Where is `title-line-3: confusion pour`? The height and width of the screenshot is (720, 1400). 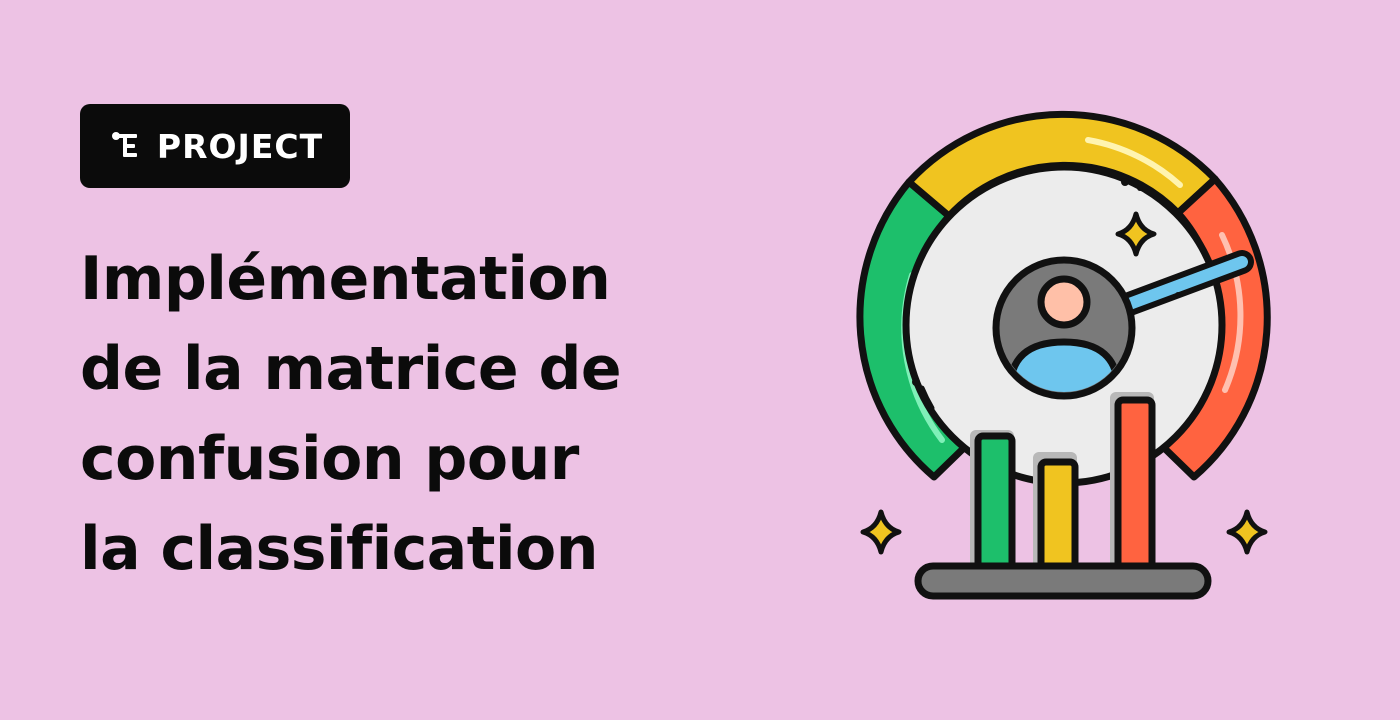
title-line-3: confusion pour is located at coordinates (329, 459).